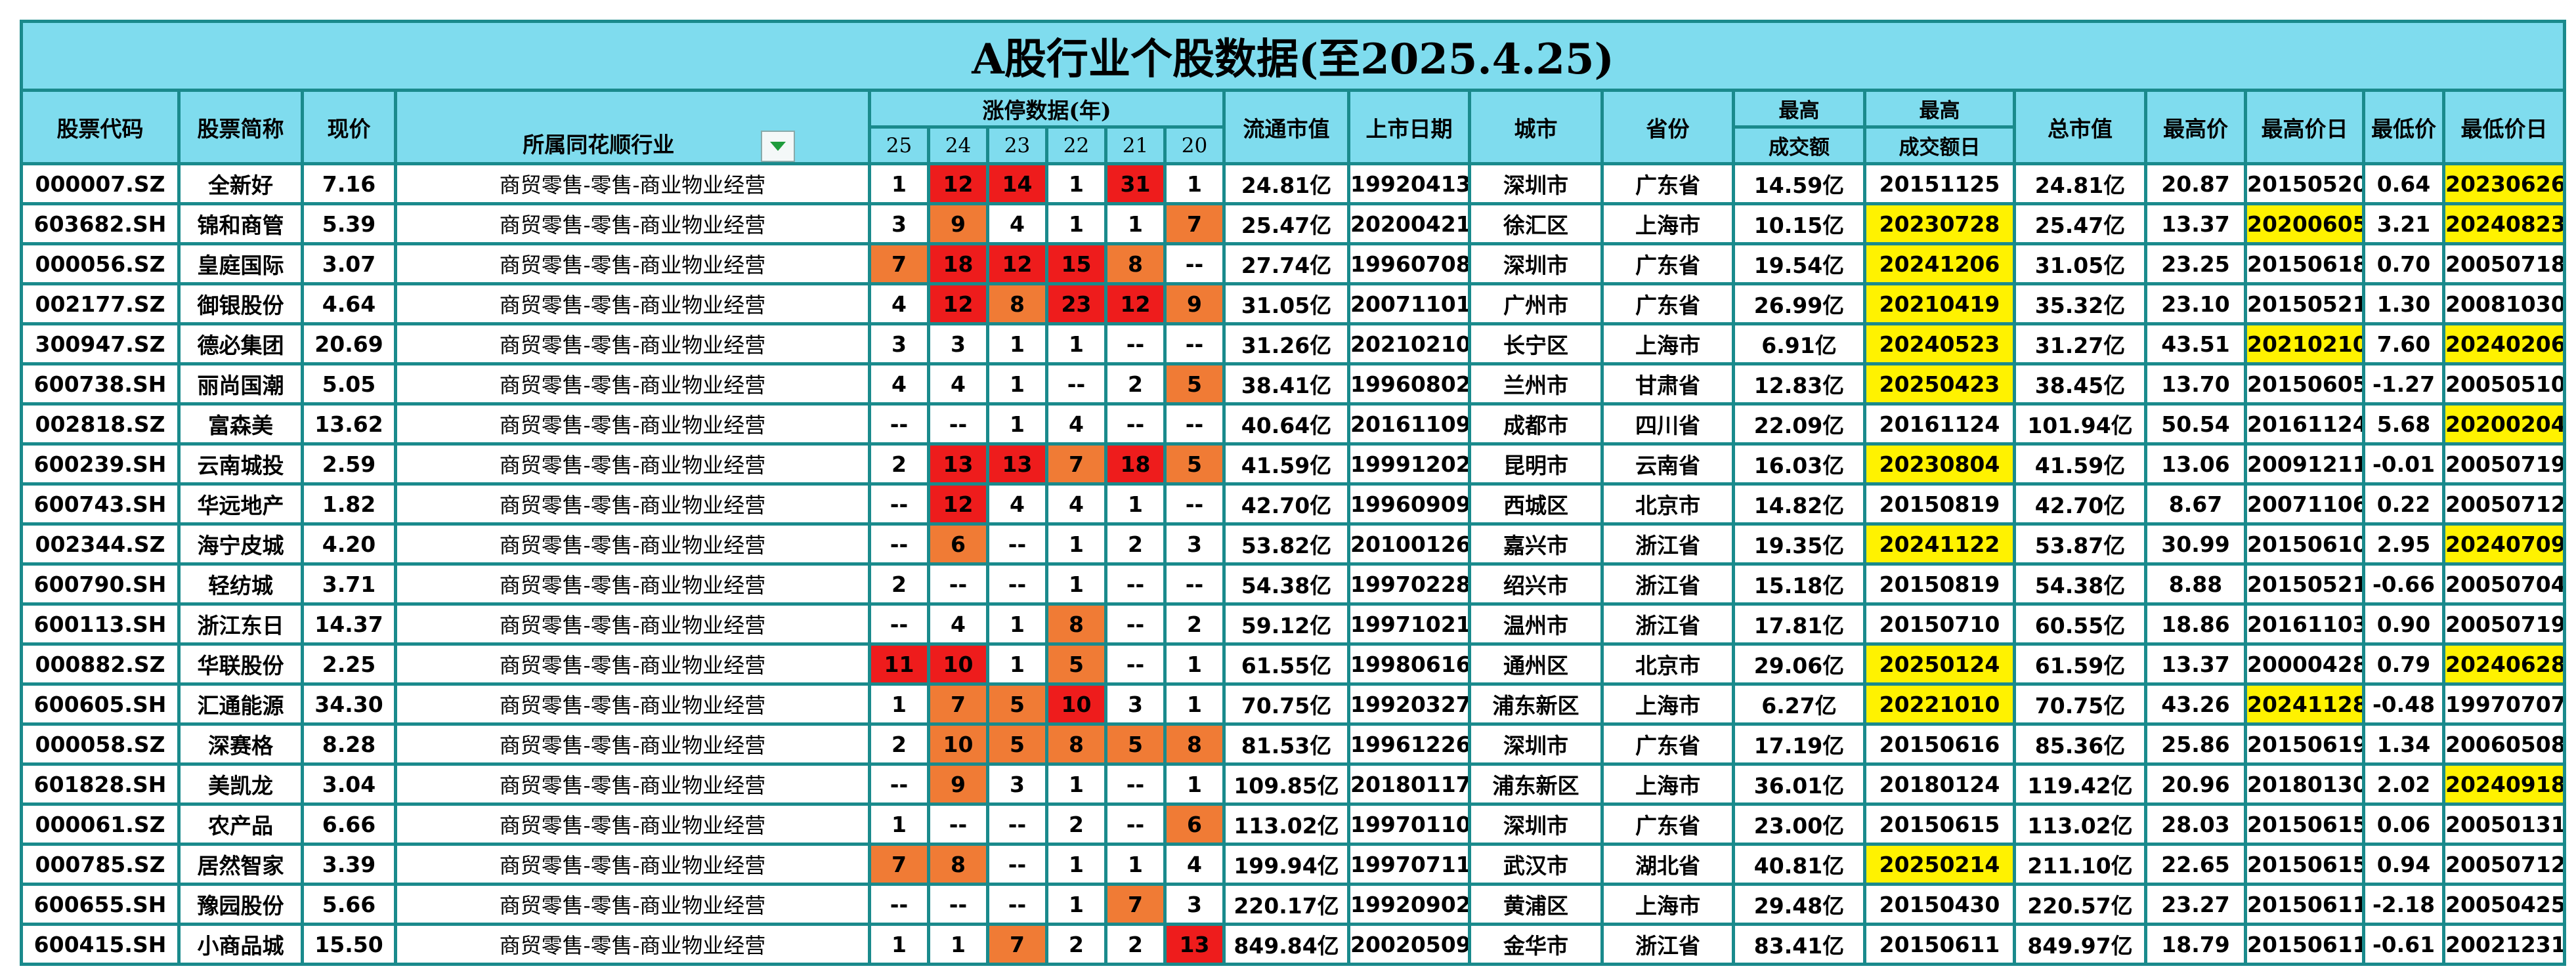 The width and height of the screenshot is (2576, 979). I want to click on dropdown-filter-icon, so click(777, 145).